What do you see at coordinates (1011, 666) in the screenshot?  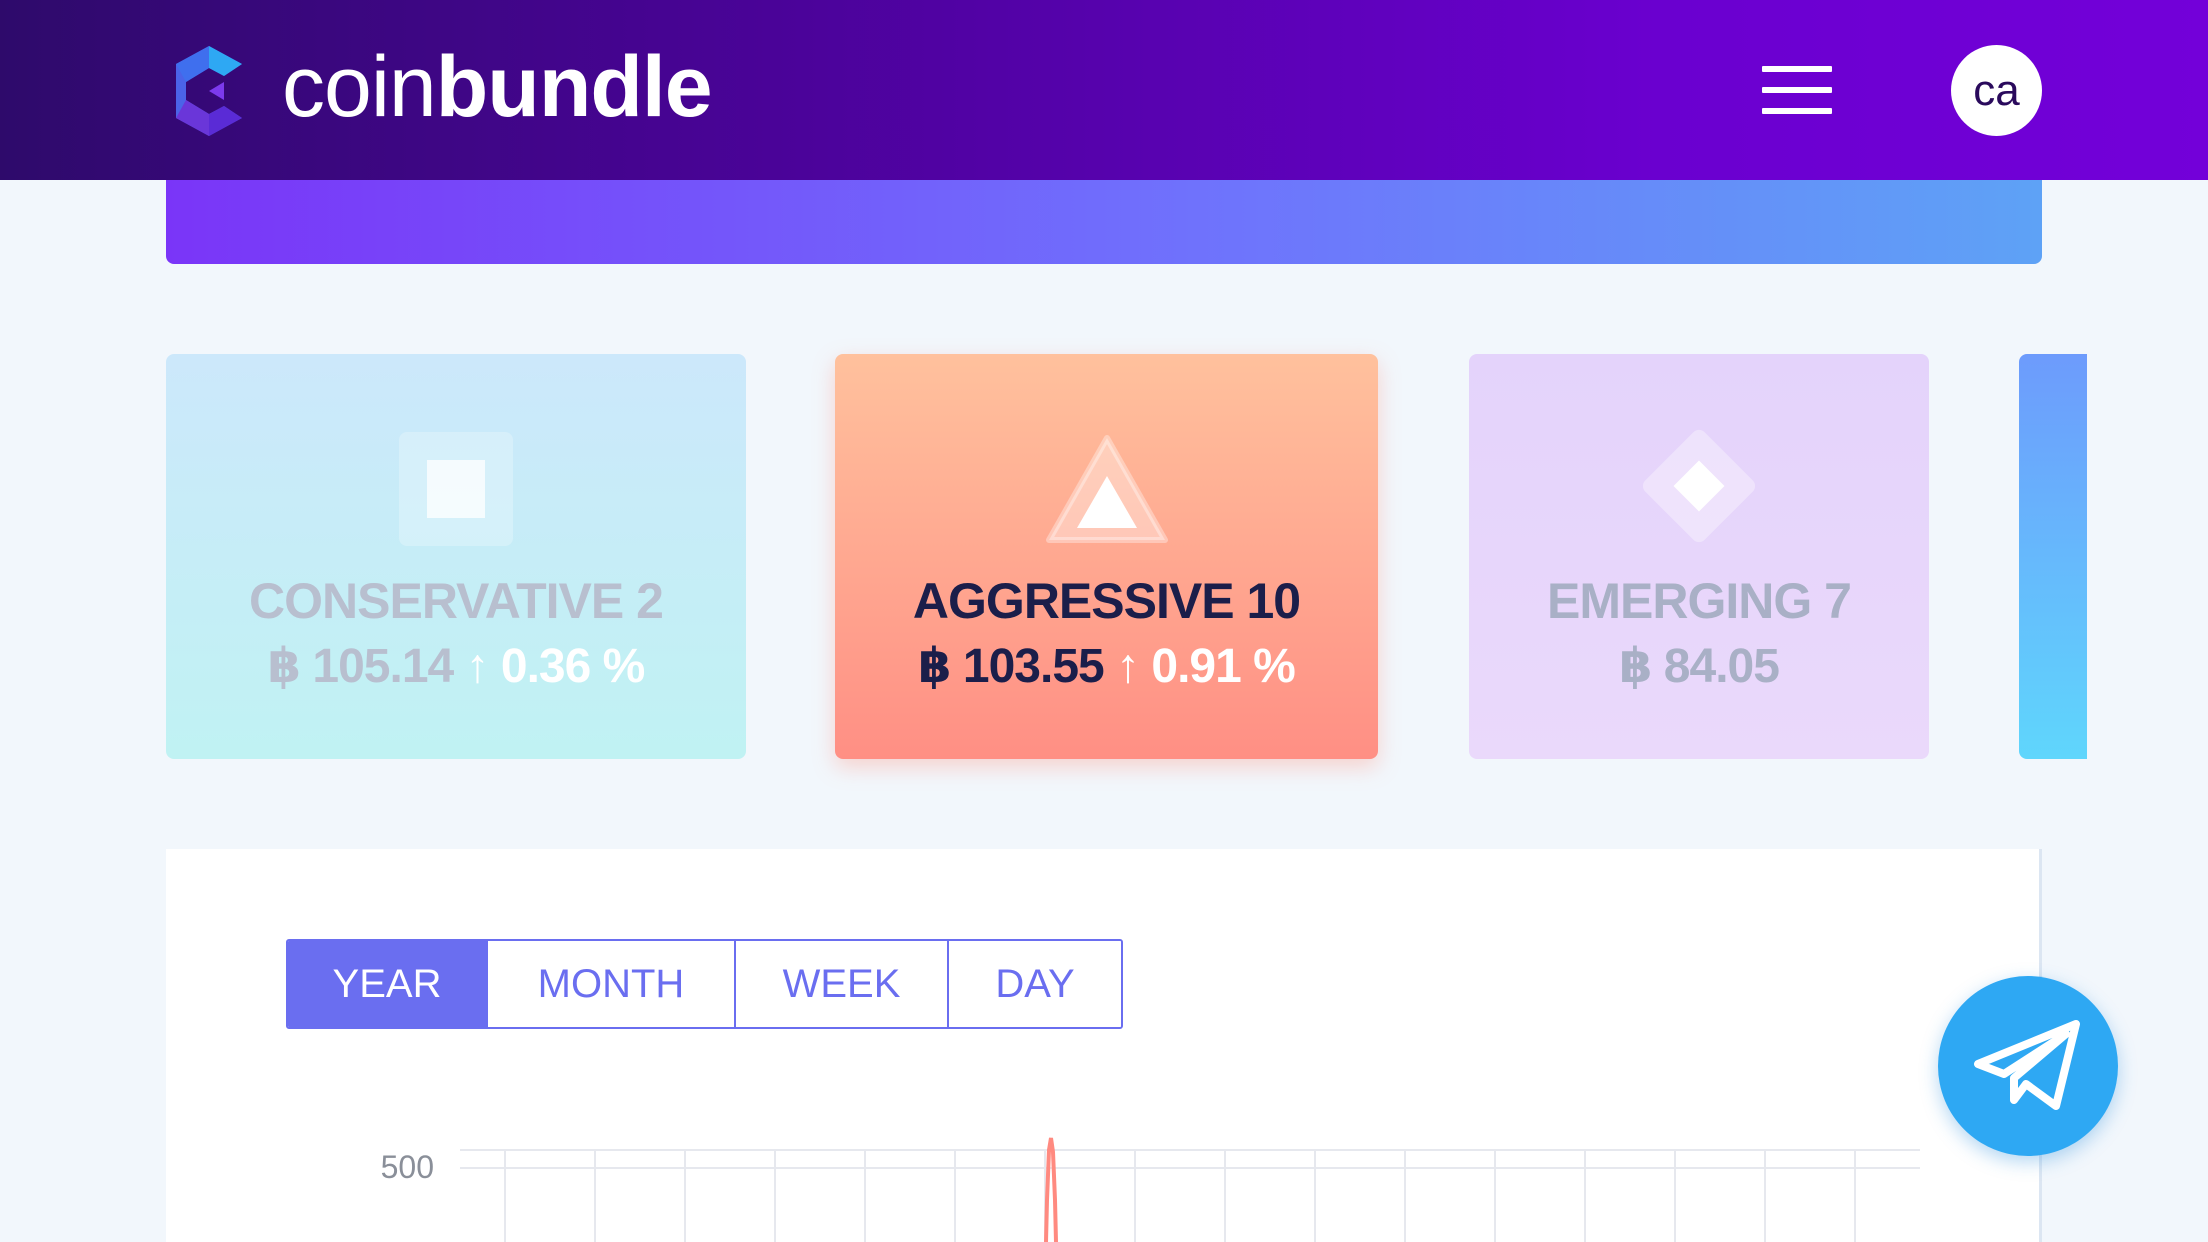 I see `bundle-price: ฿ 103.55` at bounding box center [1011, 666].